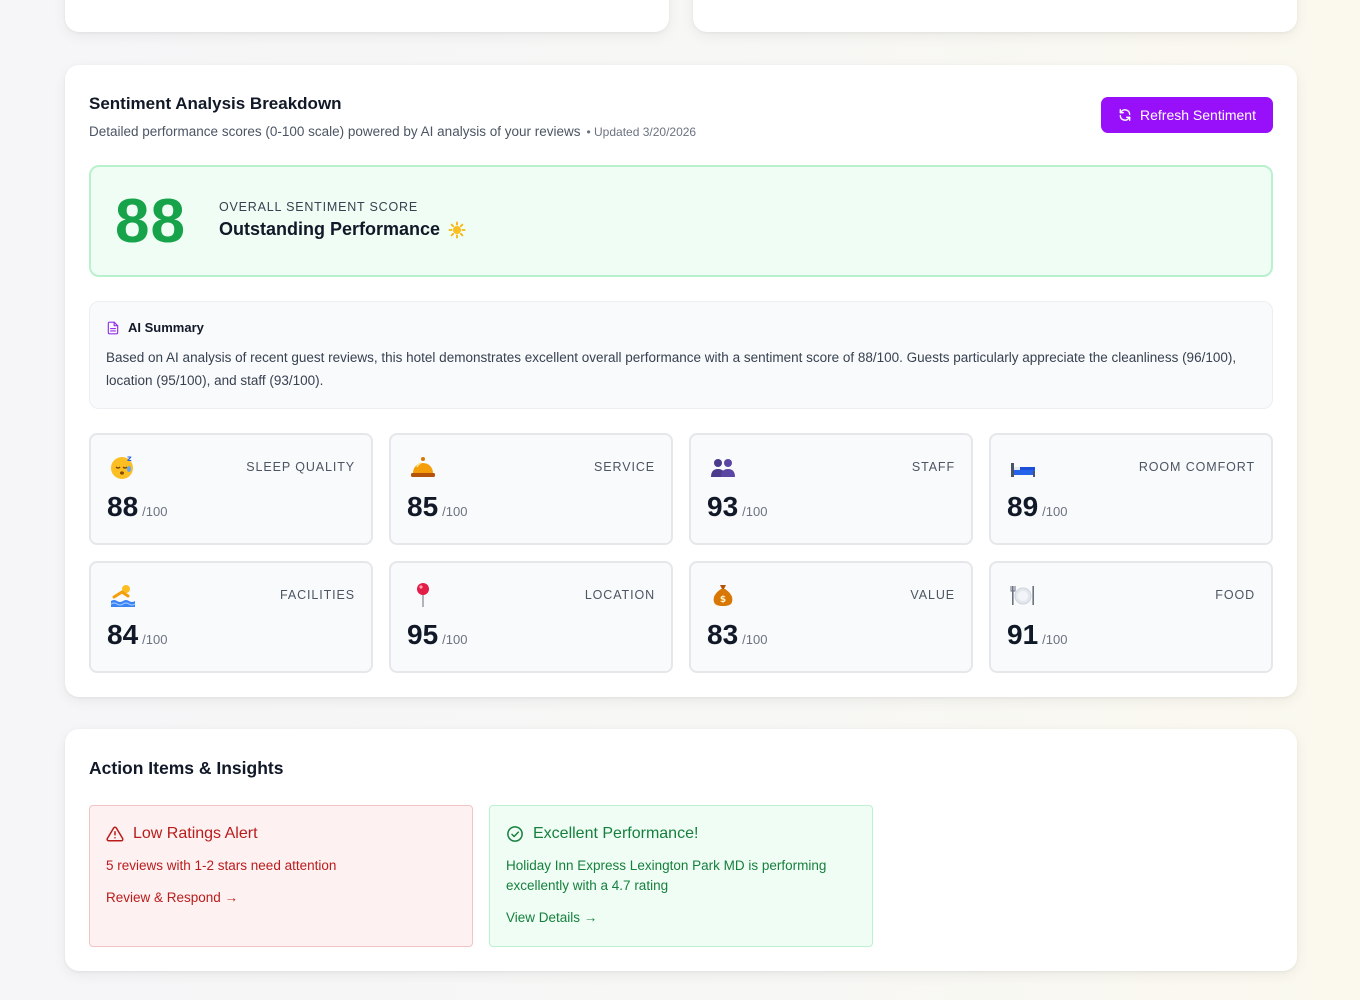 The image size is (1360, 1000). Describe the element at coordinates (1022, 595) in the screenshot. I see `plate-cutlery-icon` at that location.